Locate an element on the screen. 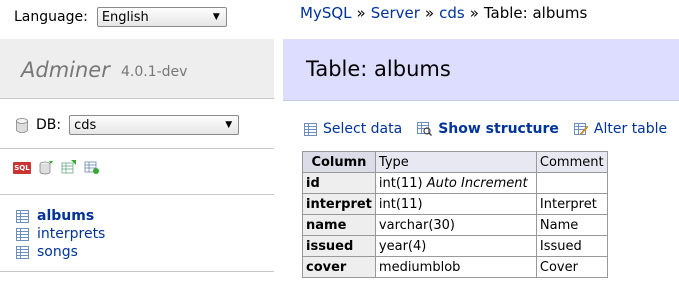 The width and height of the screenshot is (679, 290). table-row: id int(11) Auto Increment is located at coordinates (455, 183).